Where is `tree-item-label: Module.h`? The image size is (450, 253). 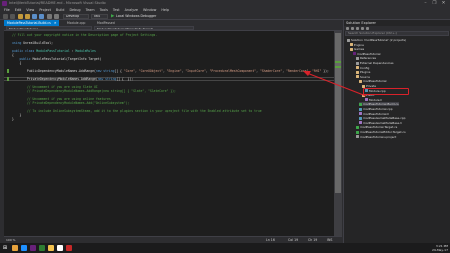
tree-item-label: Module.h is located at coordinates (376, 99).